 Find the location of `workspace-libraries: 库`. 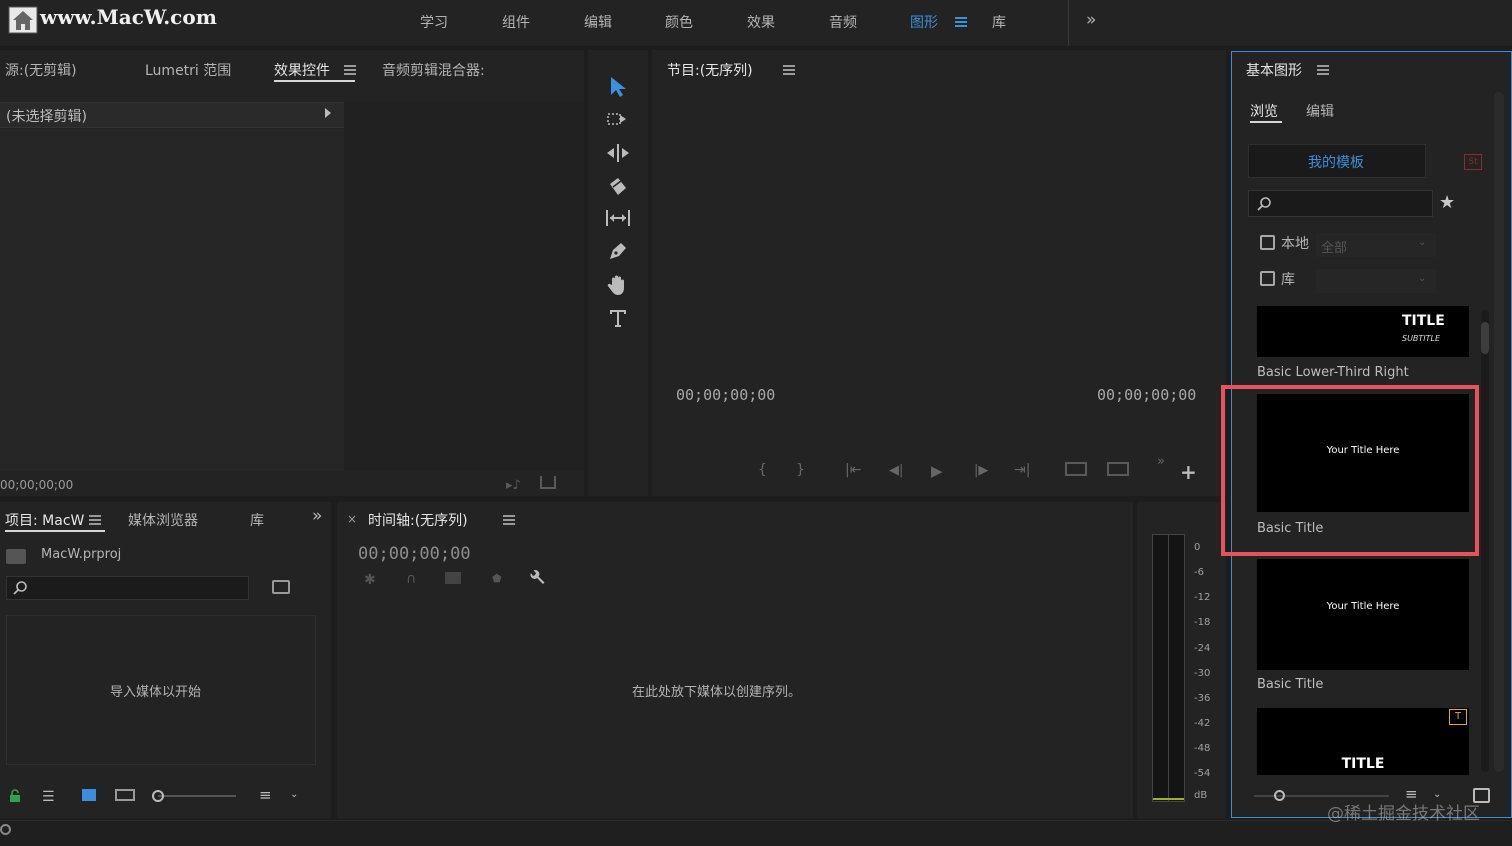

workspace-libraries: 库 is located at coordinates (999, 22).